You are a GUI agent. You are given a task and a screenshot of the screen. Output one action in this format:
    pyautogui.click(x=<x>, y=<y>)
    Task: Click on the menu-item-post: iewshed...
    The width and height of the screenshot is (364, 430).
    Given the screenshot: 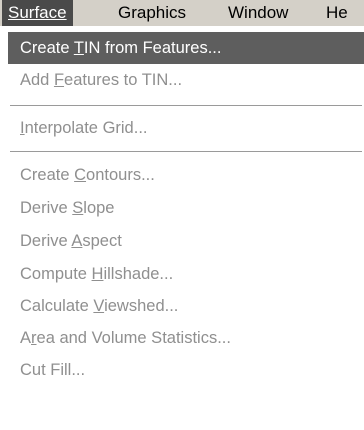 What is the action you would take?
    pyautogui.click(x=141, y=306)
    